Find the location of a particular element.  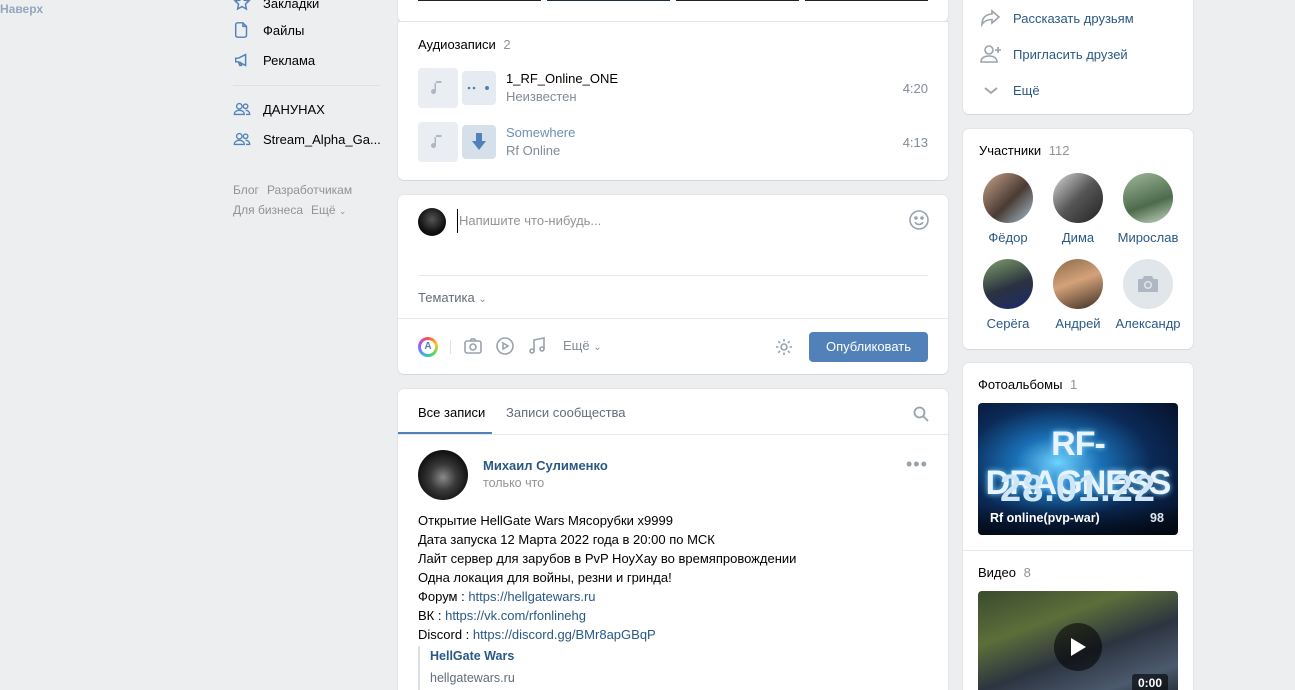

member-item: Андрей is located at coordinates (1078, 295).